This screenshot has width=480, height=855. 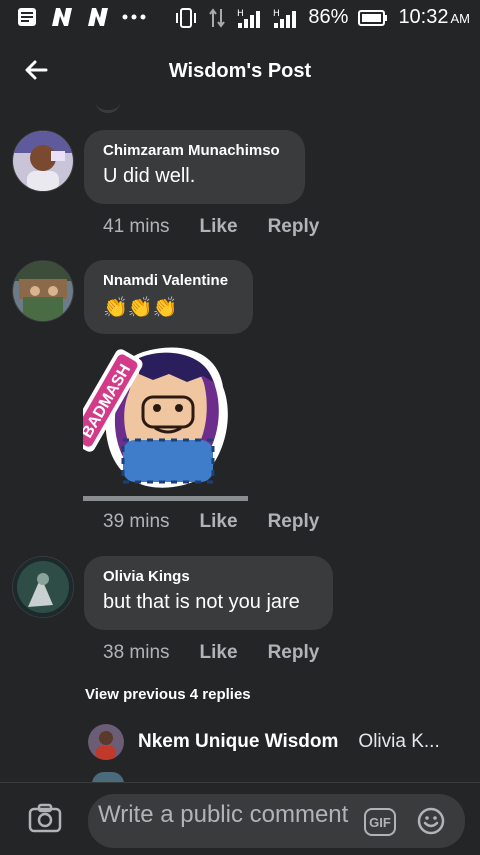 I want to click on status-left-icons, so click(x=81, y=17).